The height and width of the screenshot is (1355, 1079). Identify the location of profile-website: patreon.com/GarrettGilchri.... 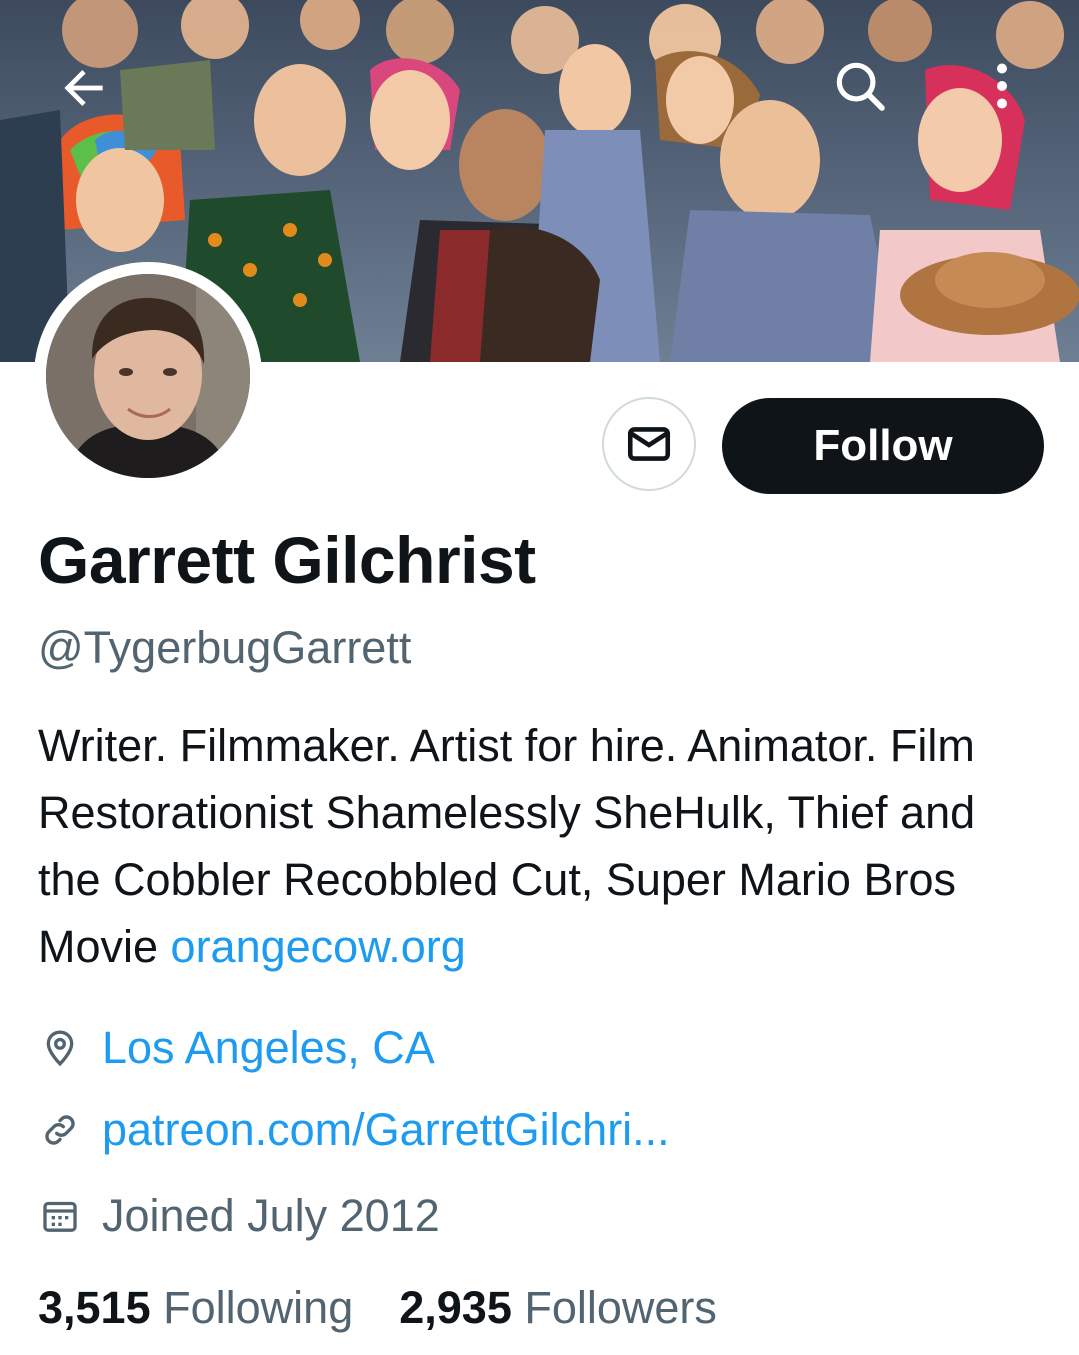
(354, 1130).